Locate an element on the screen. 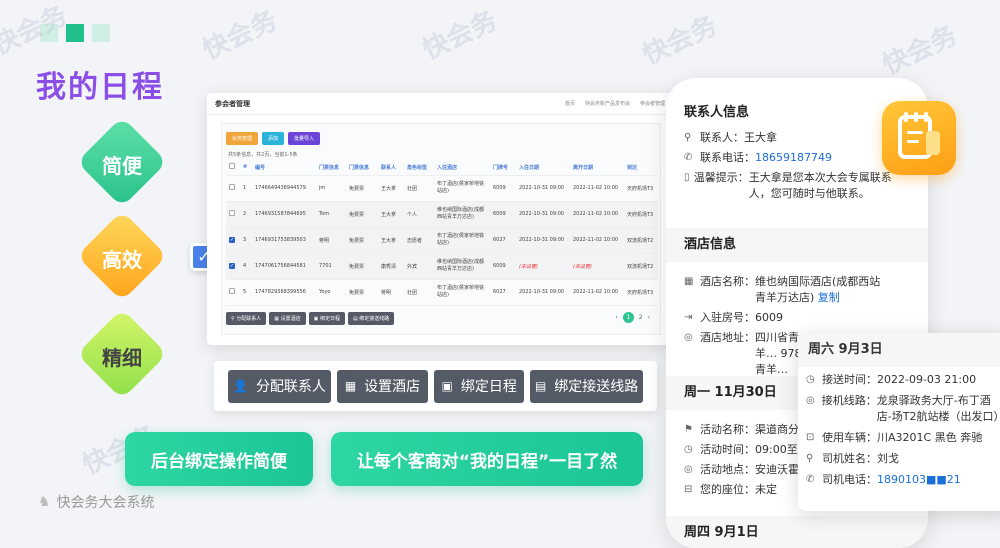 This screenshot has height=548, width=1000. car-icon: ⊡ is located at coordinates (810, 437).